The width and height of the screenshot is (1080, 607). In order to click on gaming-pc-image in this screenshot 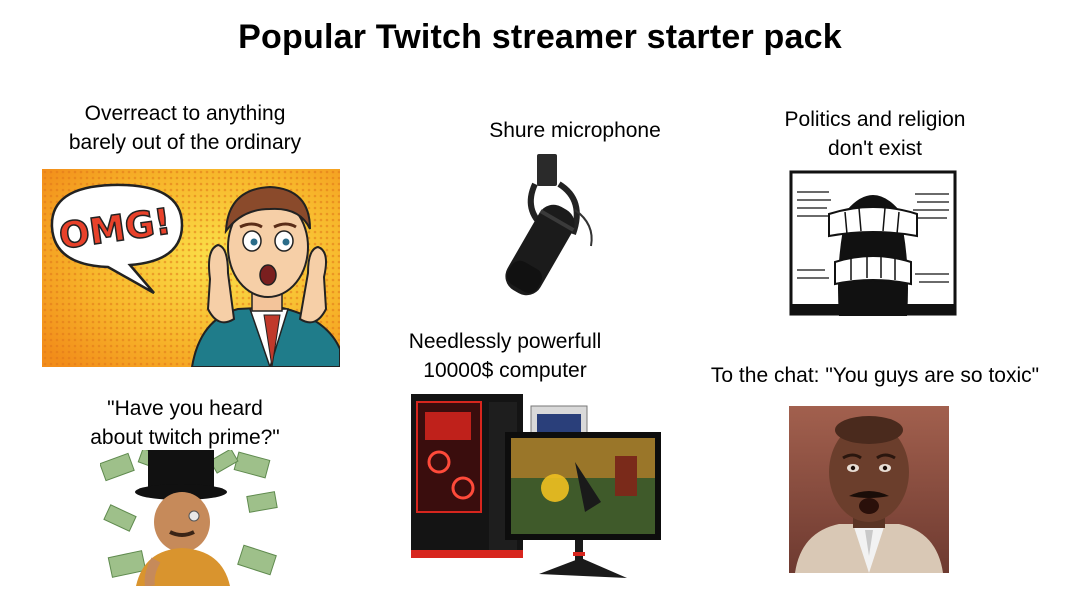, I will do `click(535, 488)`.